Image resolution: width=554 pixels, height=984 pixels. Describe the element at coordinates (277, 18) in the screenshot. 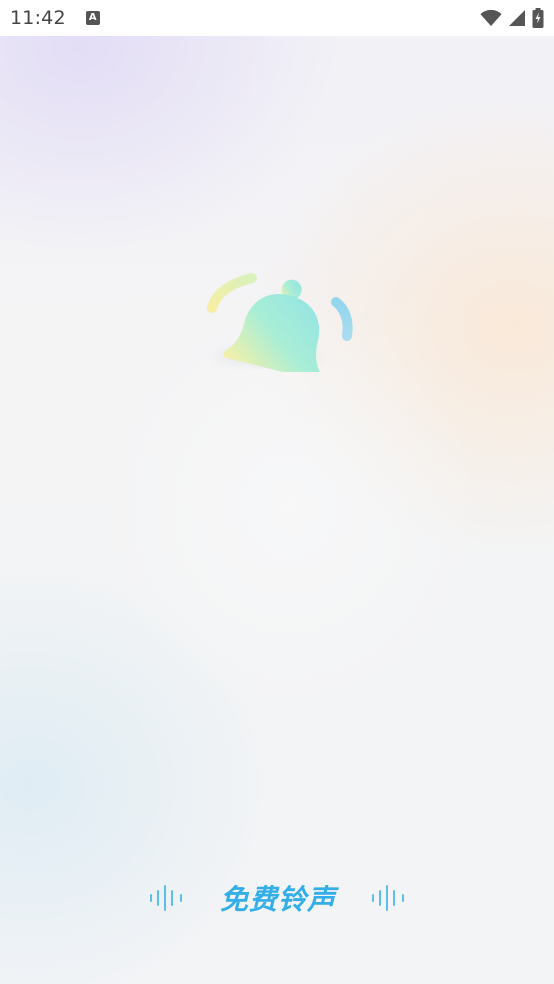

I see `status-bar: 11:42 A` at that location.